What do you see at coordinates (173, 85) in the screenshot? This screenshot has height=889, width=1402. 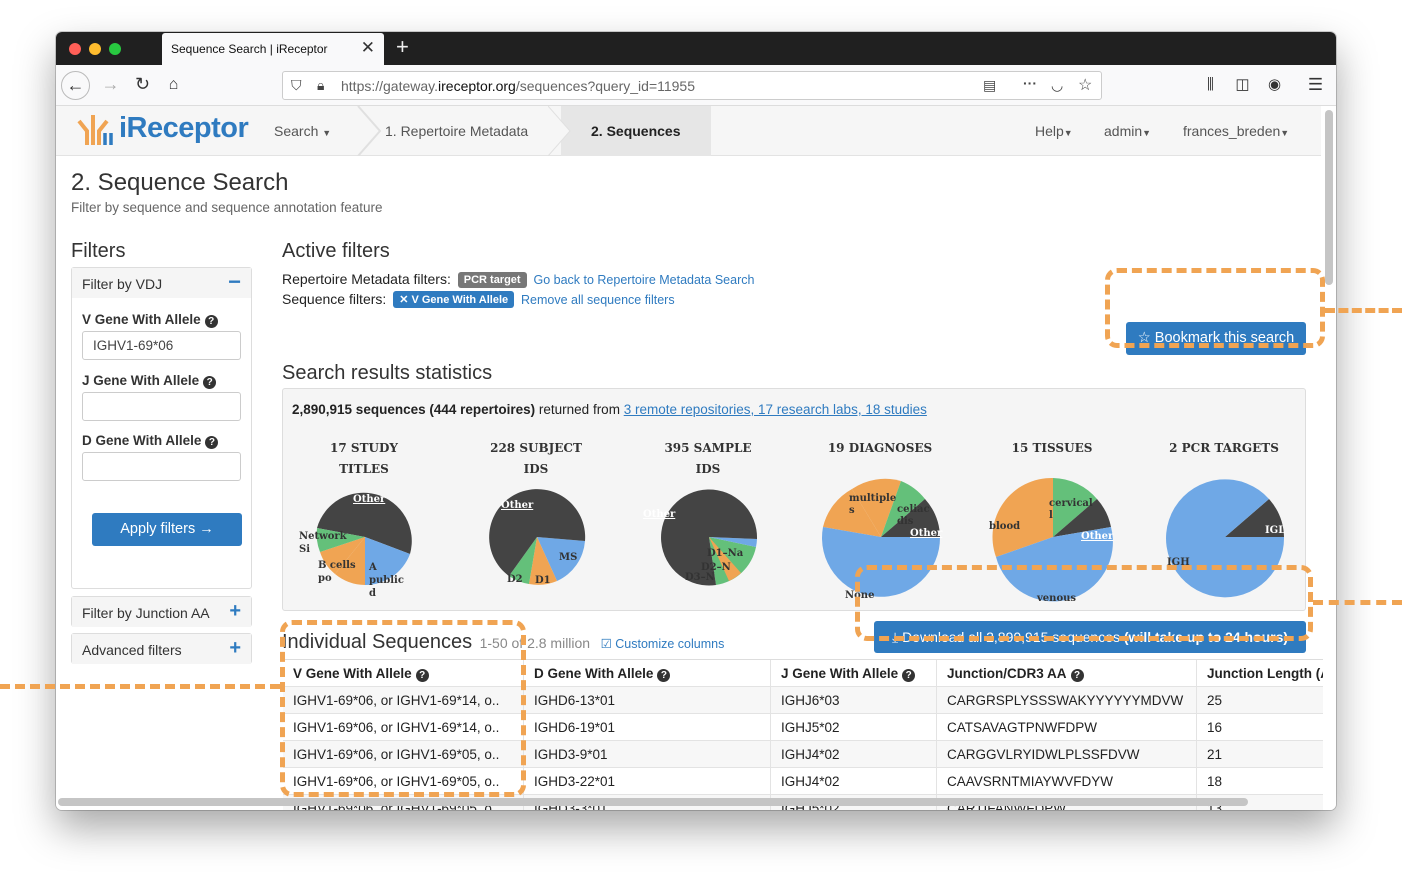 I see `home-icon: ⌂` at bounding box center [173, 85].